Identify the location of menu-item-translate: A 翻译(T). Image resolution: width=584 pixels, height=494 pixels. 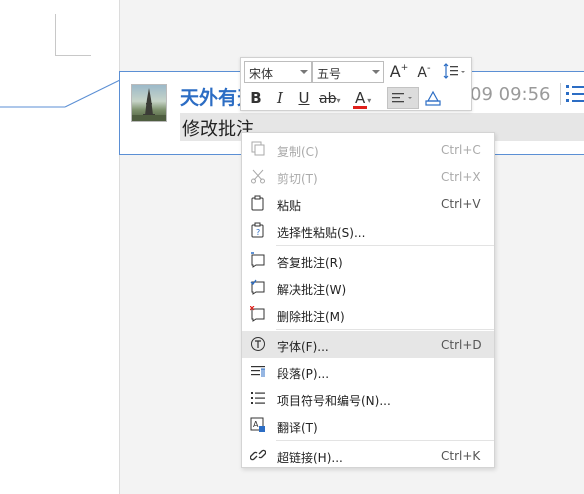
(368, 425).